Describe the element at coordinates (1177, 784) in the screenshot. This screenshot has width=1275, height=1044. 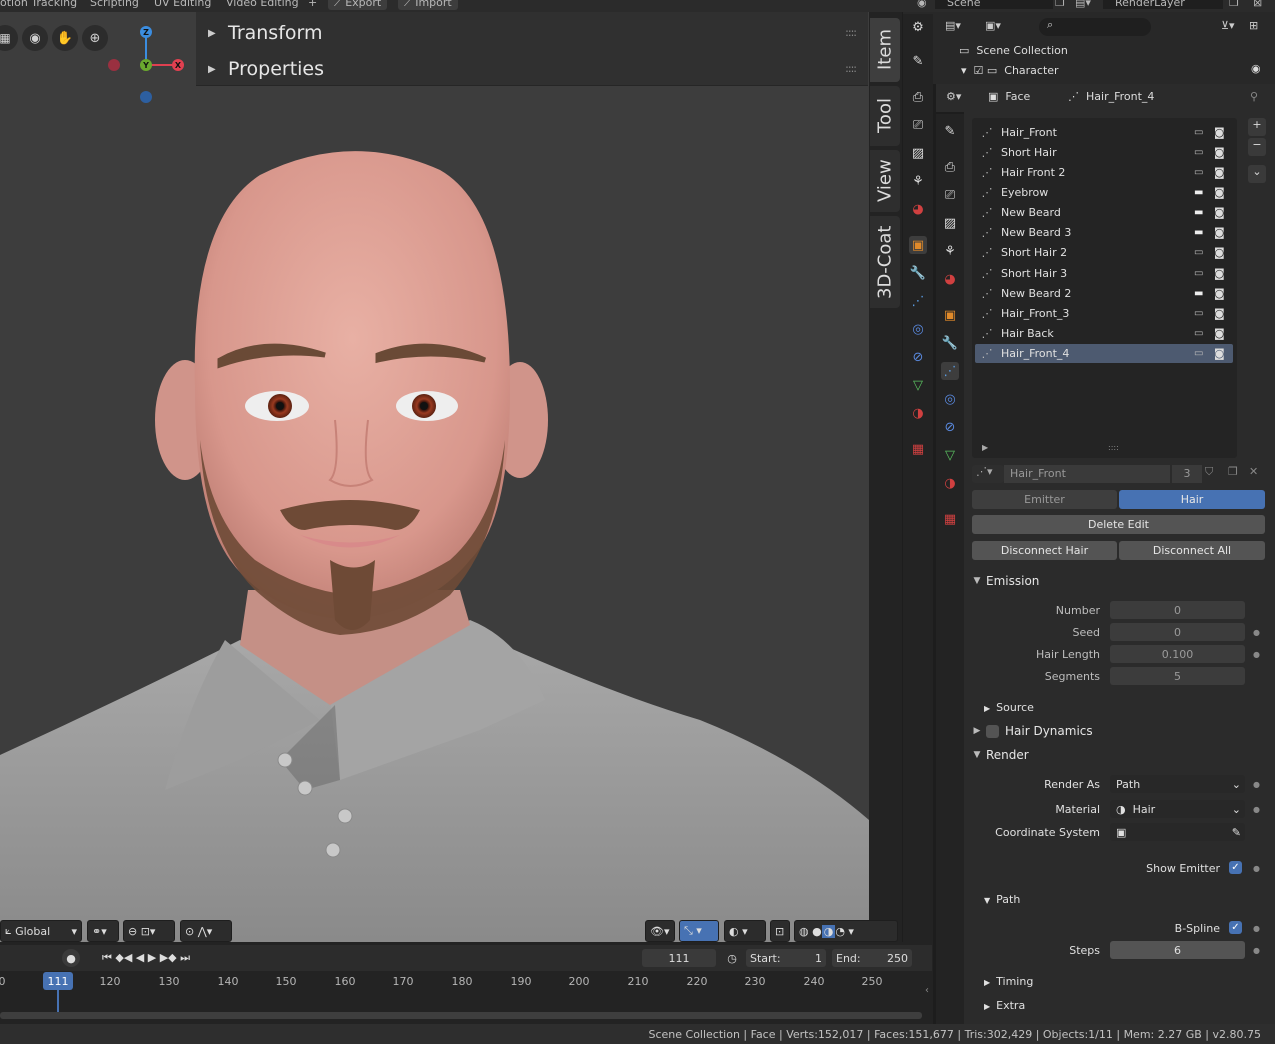
I see `render-as-dropdown: Path ⌄` at that location.